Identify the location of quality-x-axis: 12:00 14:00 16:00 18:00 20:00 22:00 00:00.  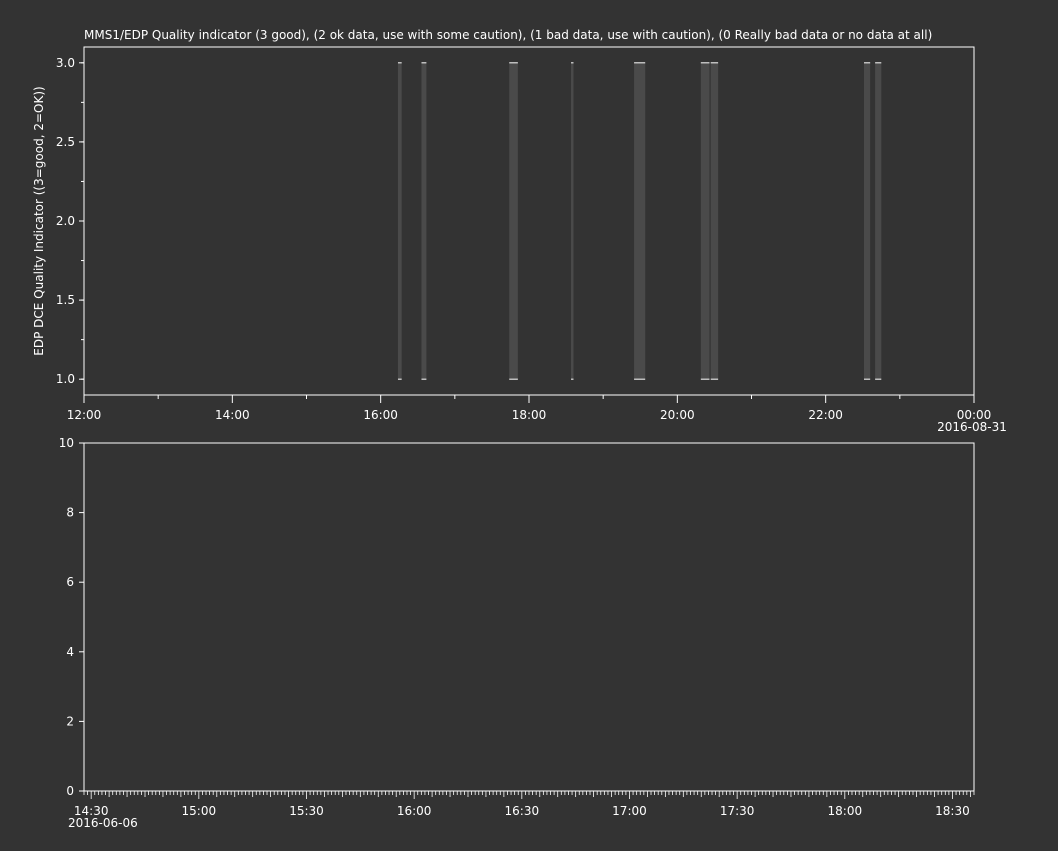
(529, 408).